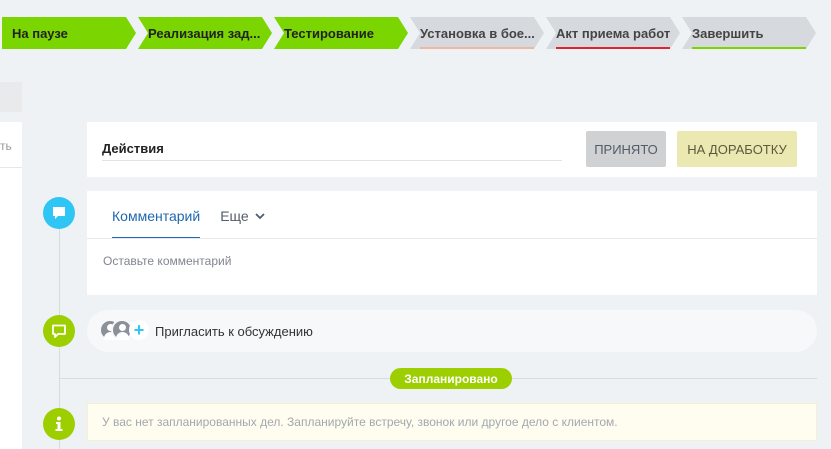 This screenshot has width=831, height=449. What do you see at coordinates (6, 146) in the screenshot?
I see `left-panel-text: ть` at bounding box center [6, 146].